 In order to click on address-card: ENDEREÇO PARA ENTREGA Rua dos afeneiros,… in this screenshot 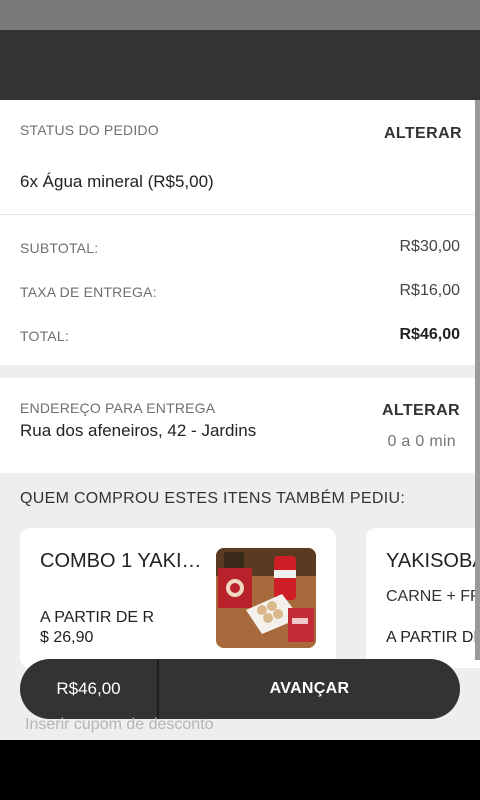, I will do `click(240, 425)`.